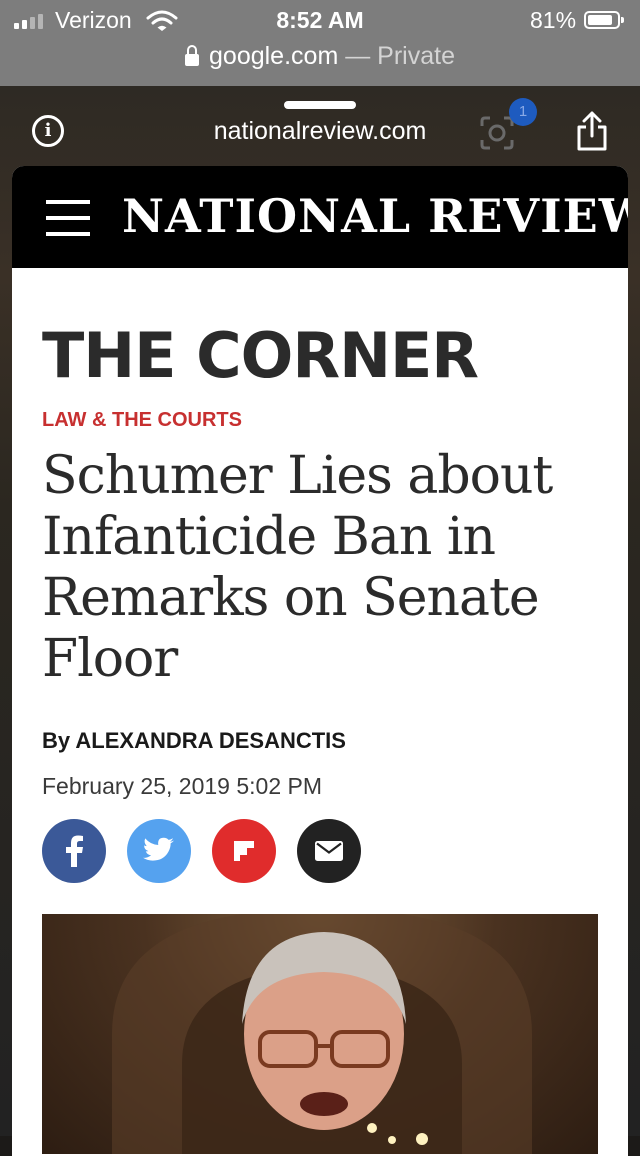  Describe the element at coordinates (497, 133) in the screenshot. I see `lens-scan-icon` at that location.